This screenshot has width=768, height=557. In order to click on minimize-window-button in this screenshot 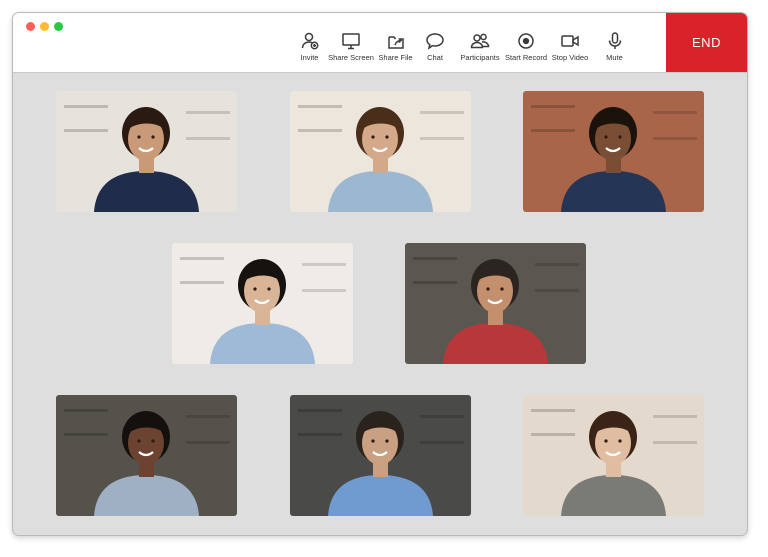, I will do `click(44, 26)`.